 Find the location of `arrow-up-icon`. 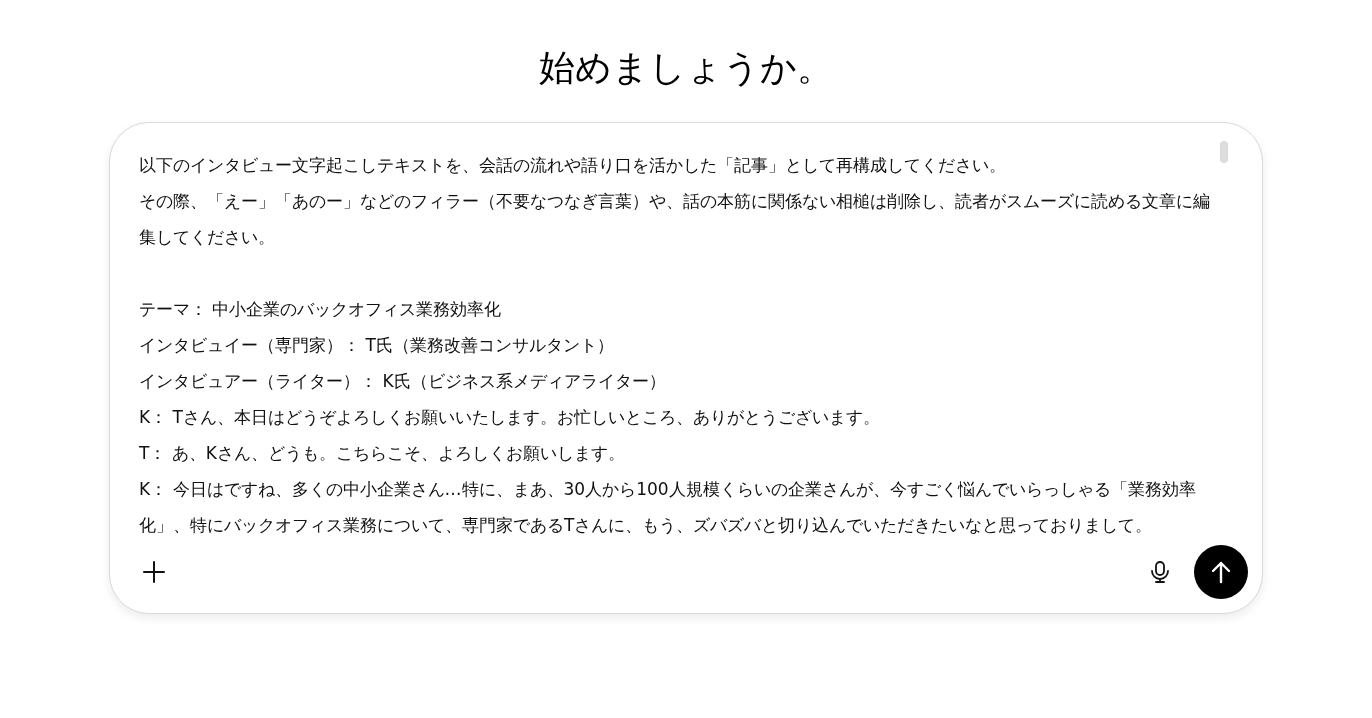

arrow-up-icon is located at coordinates (1221, 572).